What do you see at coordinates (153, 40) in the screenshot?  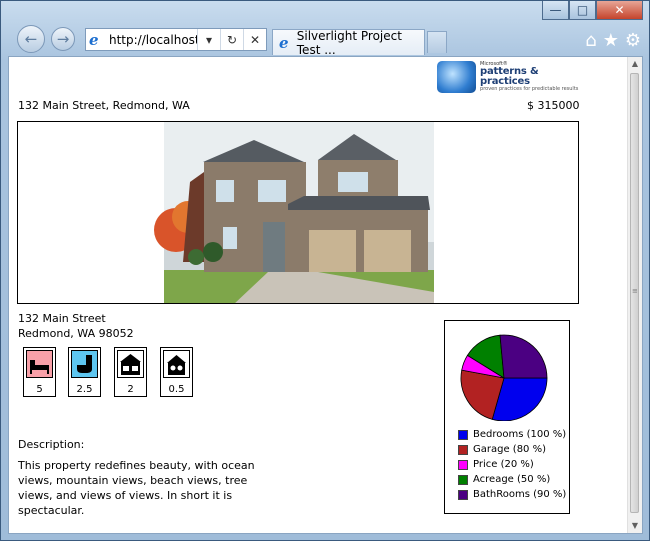 I see `address-input: http://localhost:1` at bounding box center [153, 40].